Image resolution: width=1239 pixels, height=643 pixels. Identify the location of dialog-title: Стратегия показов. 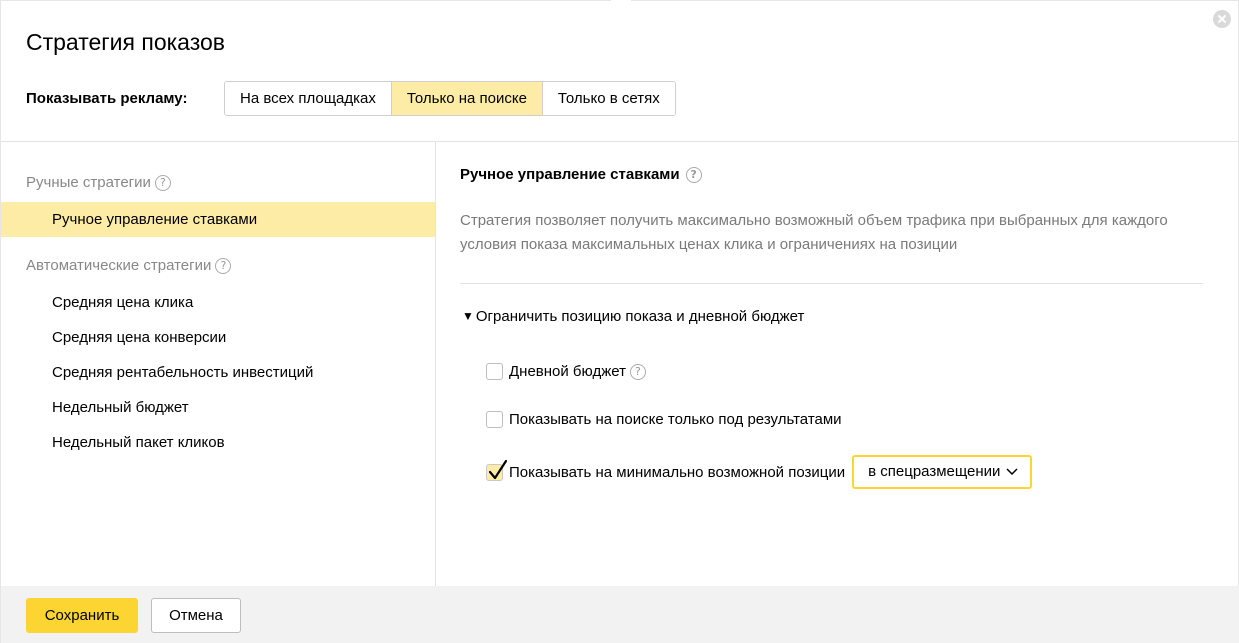
(126, 42).